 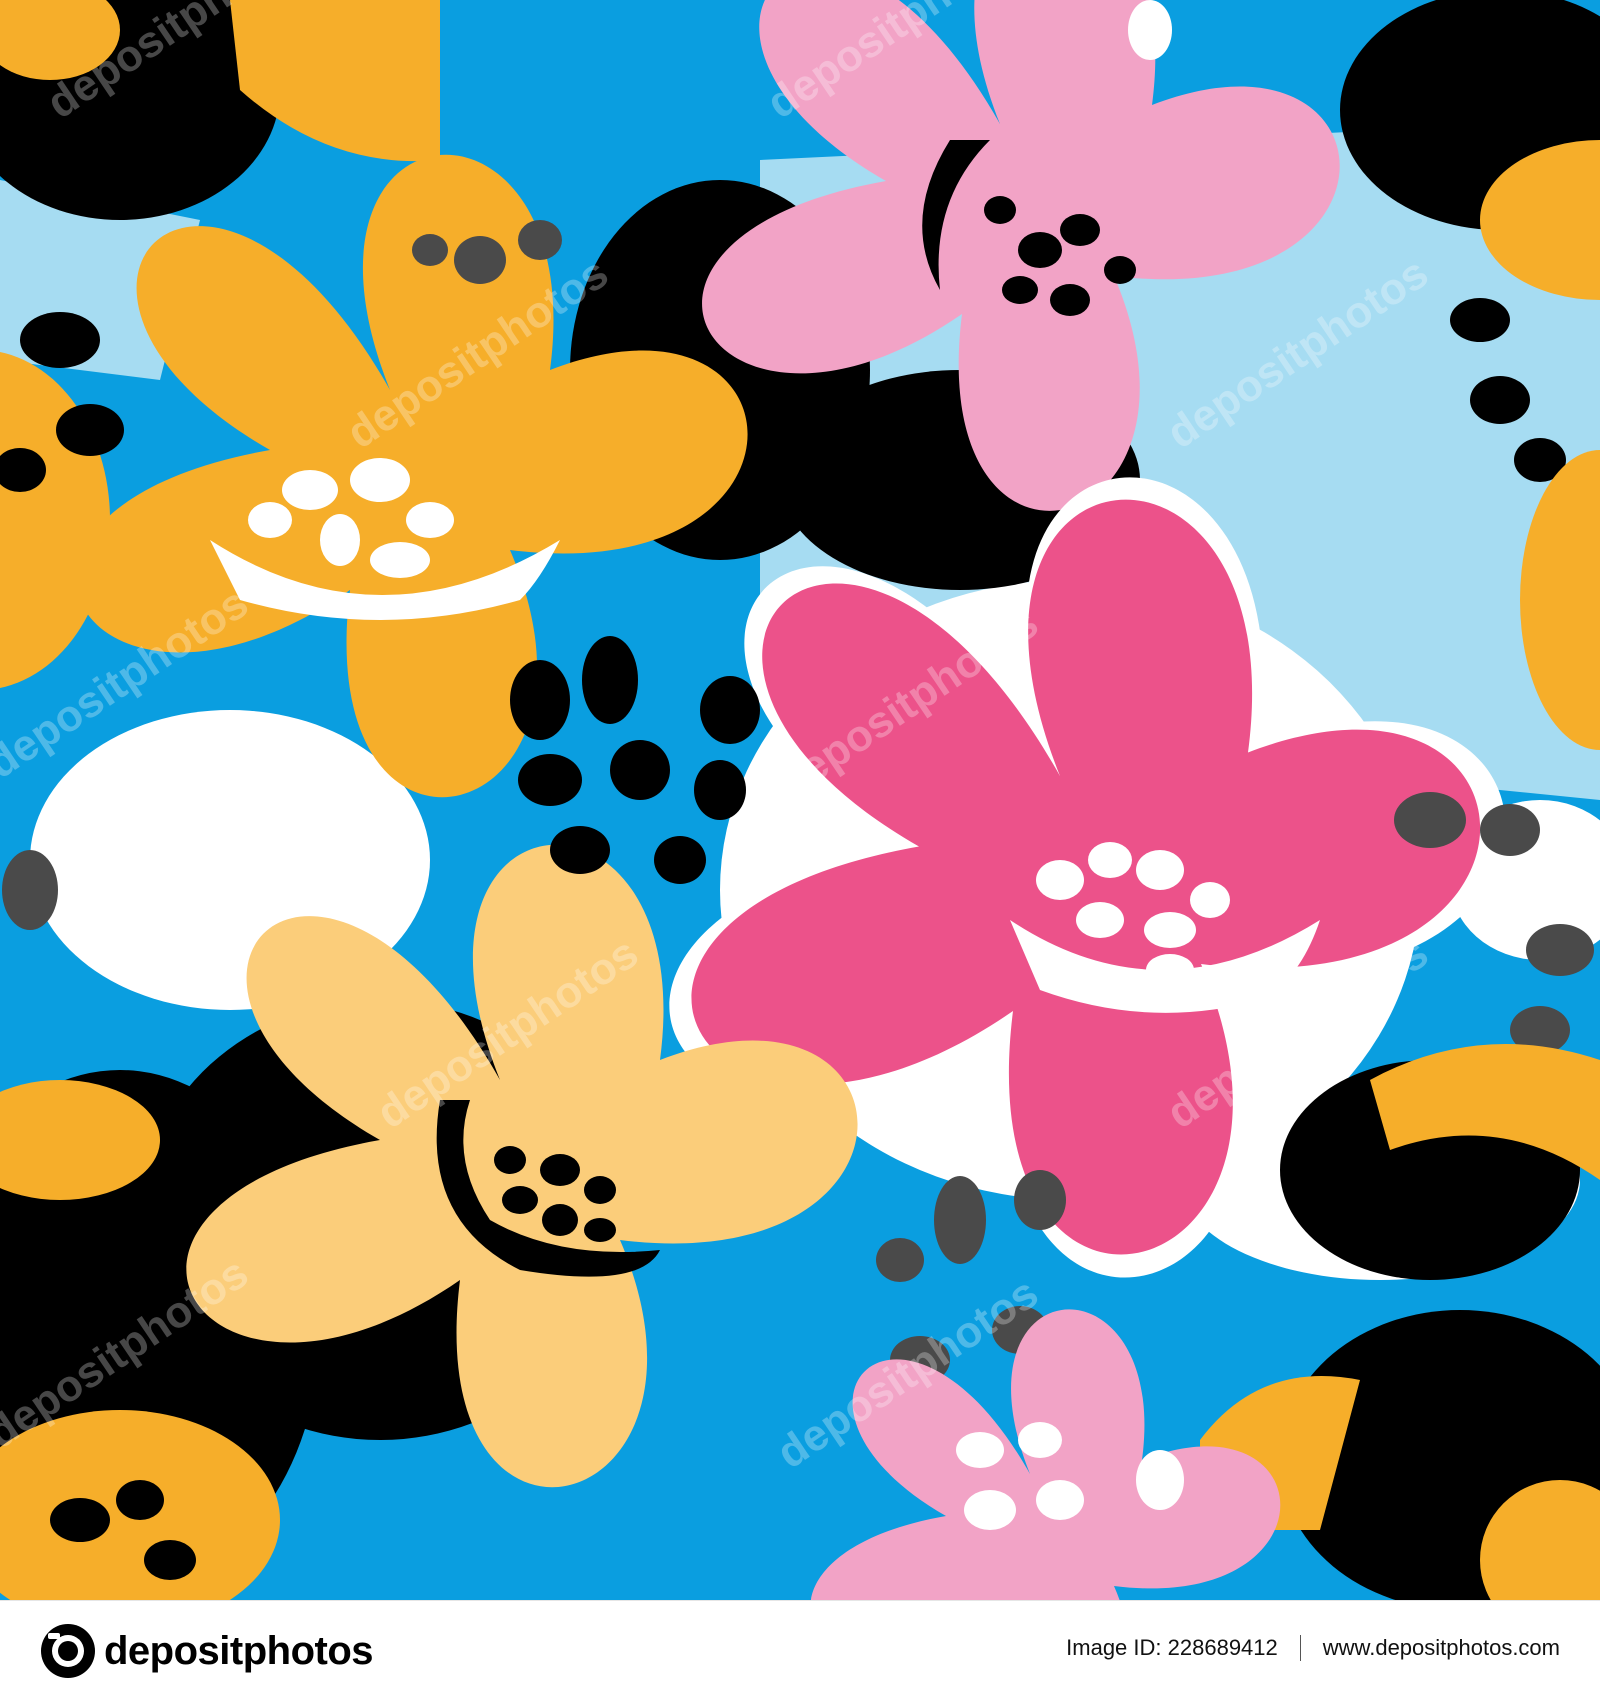 I want to click on website-link: www.depositphotos.com, so click(x=1441, y=1648).